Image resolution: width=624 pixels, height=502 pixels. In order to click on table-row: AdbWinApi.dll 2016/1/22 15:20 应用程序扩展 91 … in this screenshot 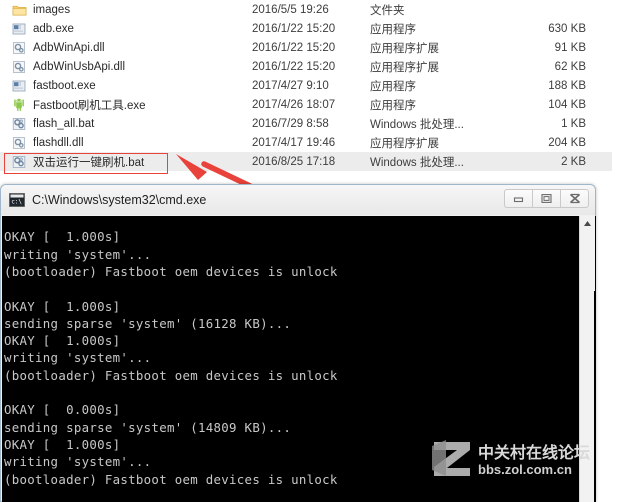, I will do `click(306, 47)`.